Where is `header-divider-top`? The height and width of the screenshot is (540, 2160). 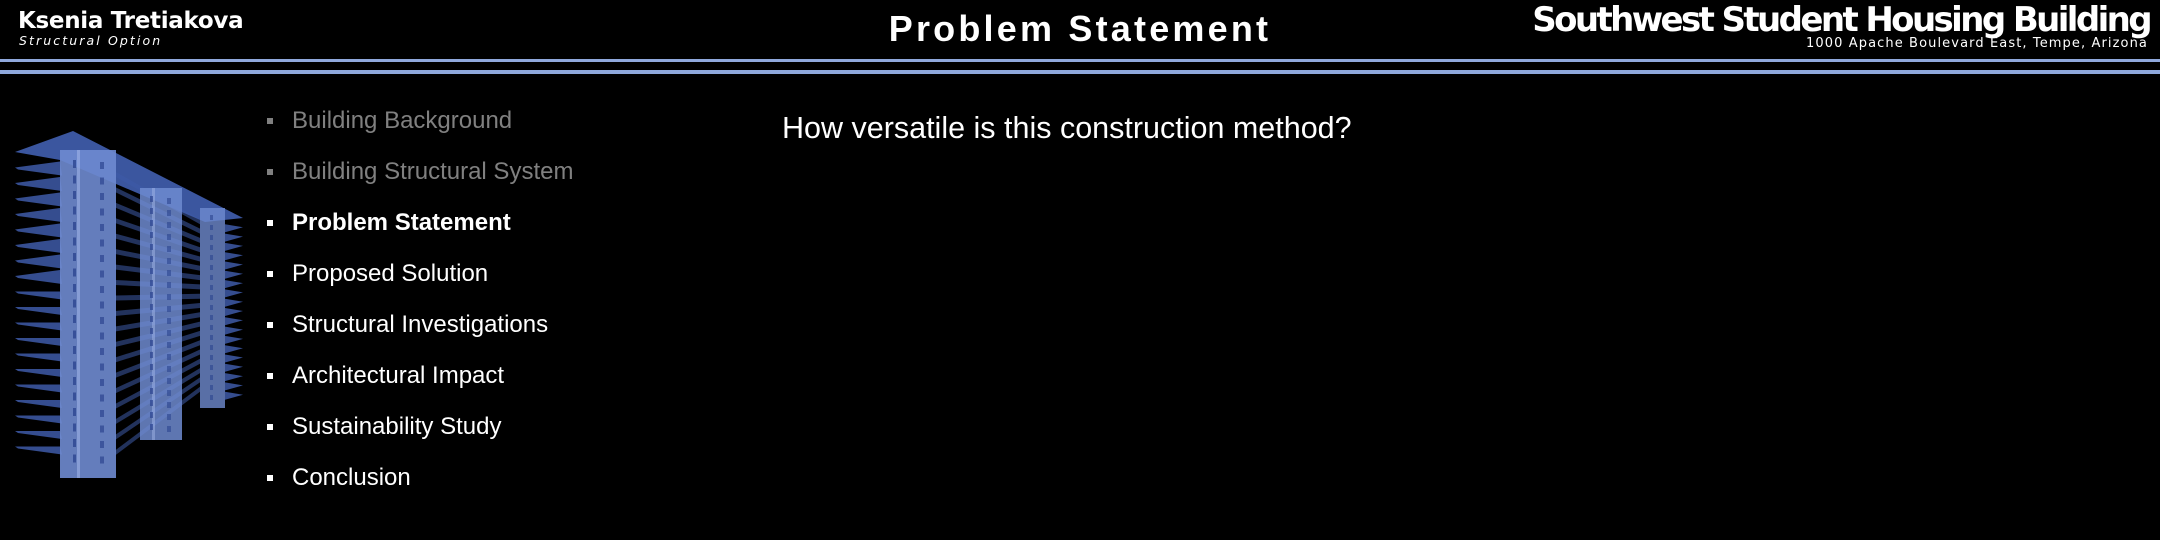 header-divider-top is located at coordinates (1080, 60).